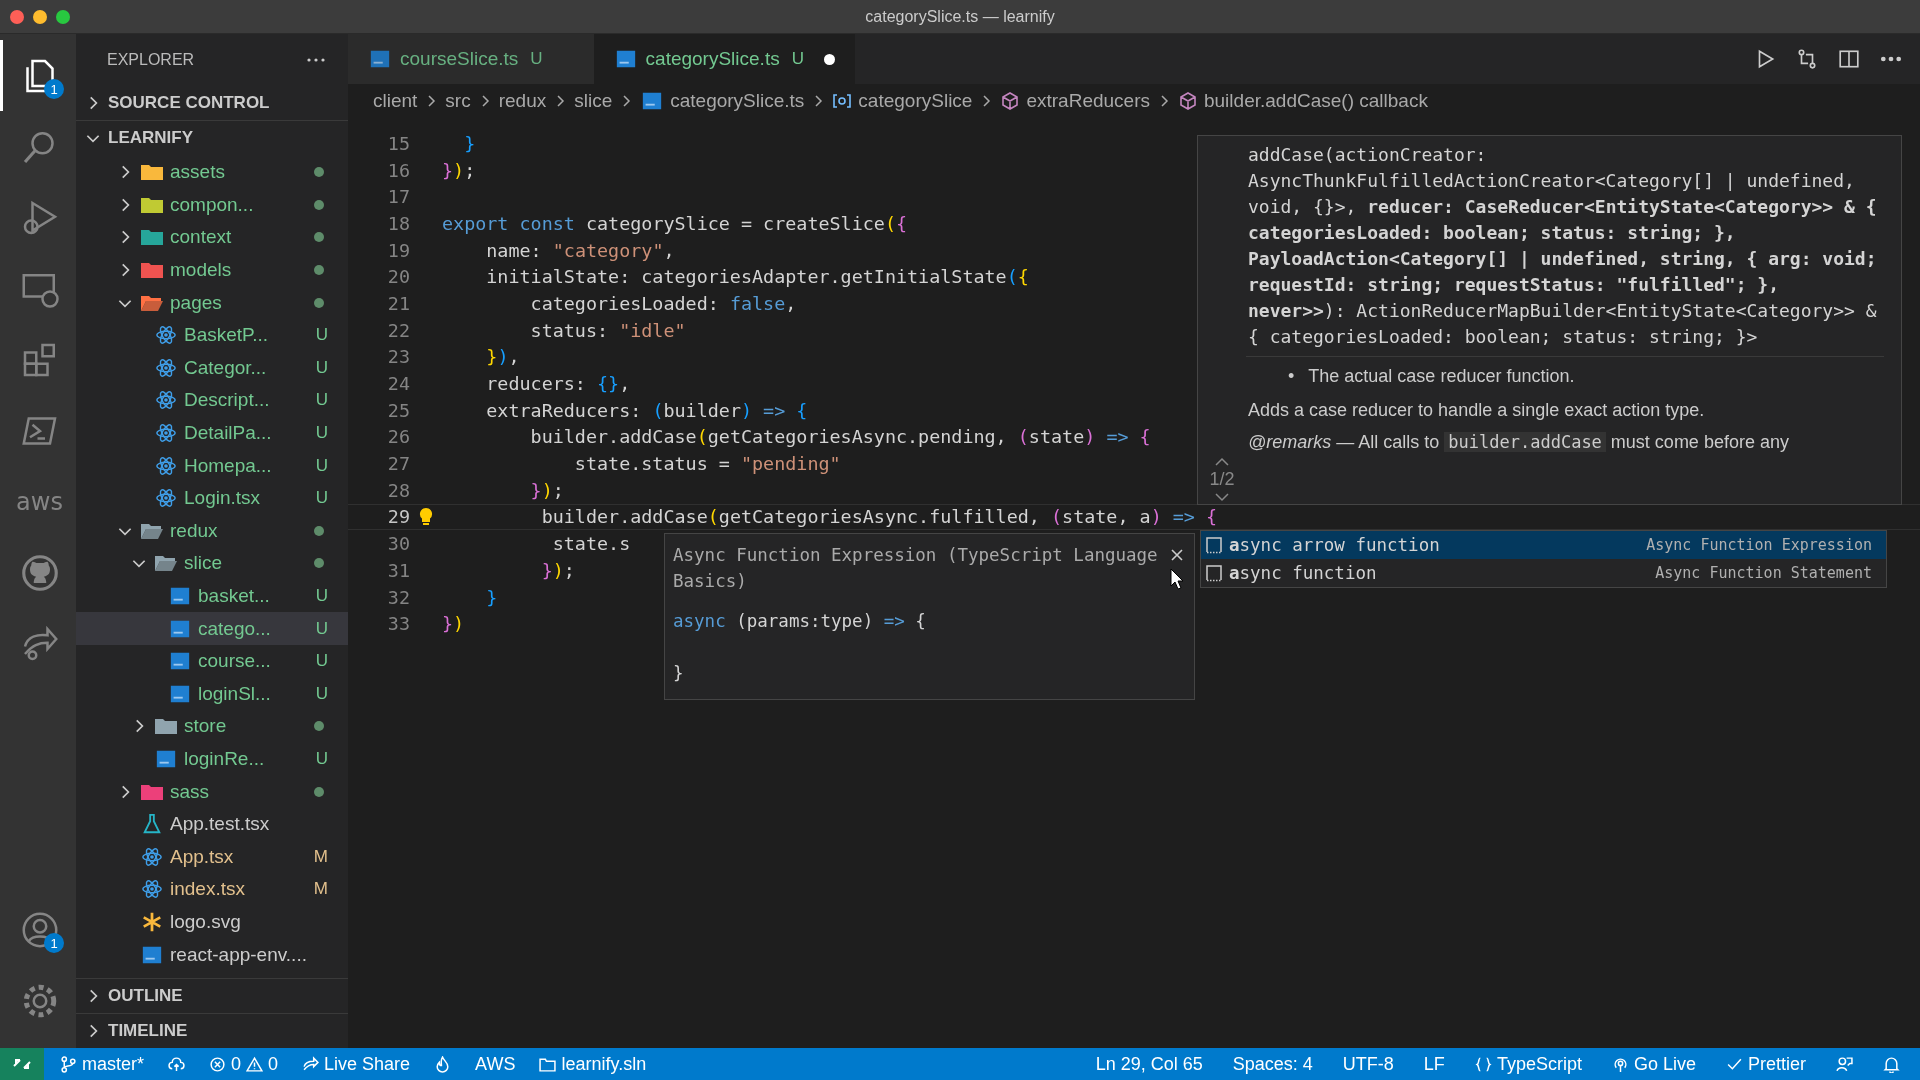  I want to click on line-number: 26, so click(398, 437).